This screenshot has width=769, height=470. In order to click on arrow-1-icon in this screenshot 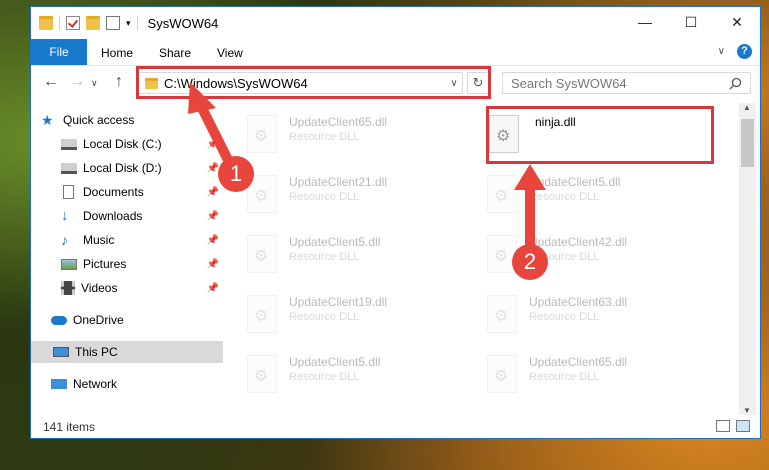, I will do `click(212, 127)`.